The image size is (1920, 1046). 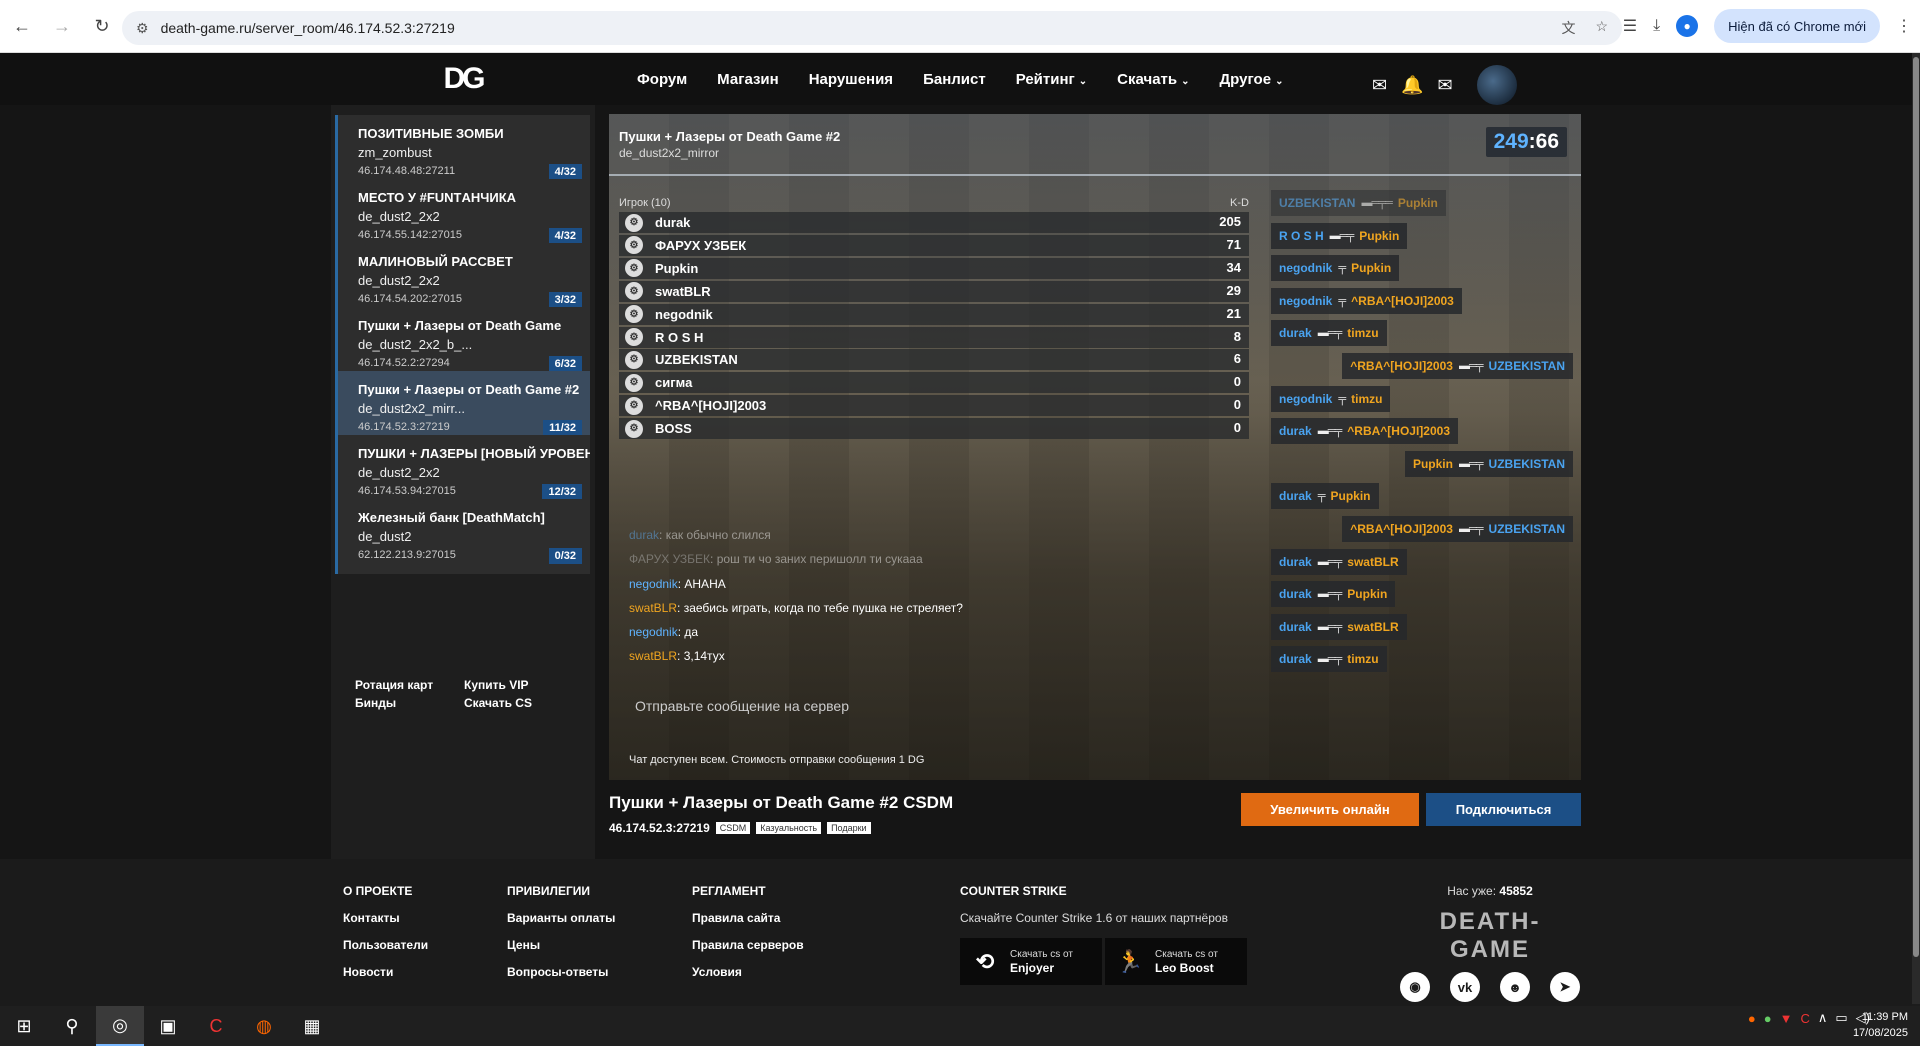 What do you see at coordinates (673, 429) in the screenshot?
I see `player-name: BOSS` at bounding box center [673, 429].